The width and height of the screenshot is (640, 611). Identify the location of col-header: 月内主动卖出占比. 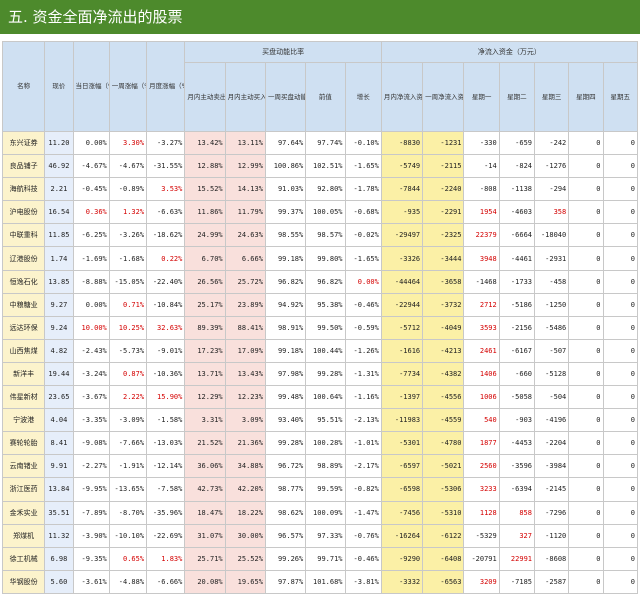
(205, 97).